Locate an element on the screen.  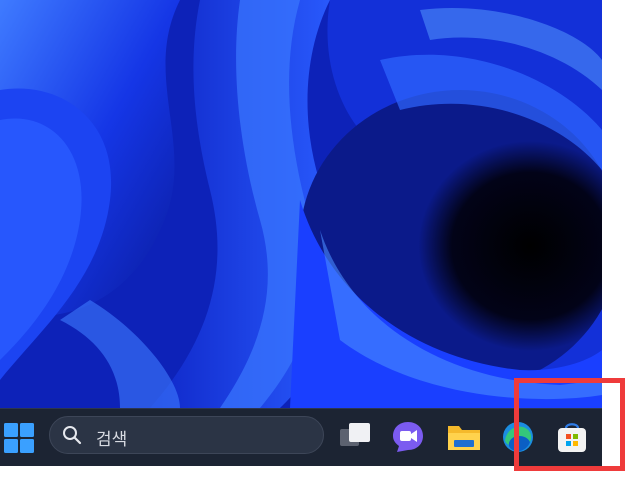
start-button is located at coordinates (19, 437).